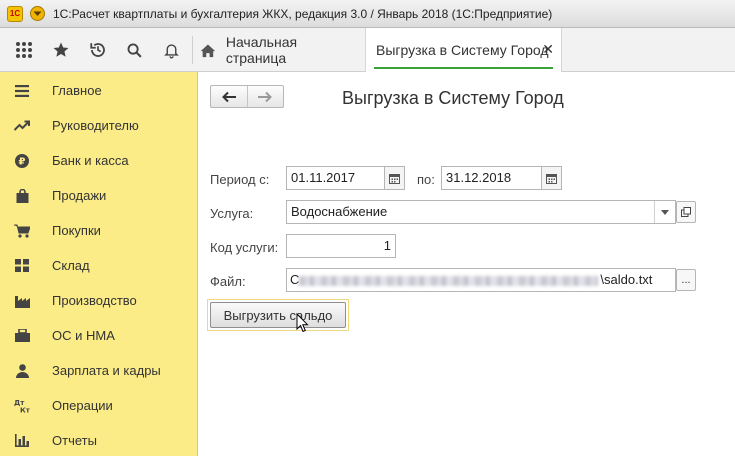 This screenshot has height=456, width=735. I want to click on export-saldo-button: Выгрузить сальдо, so click(278, 315).